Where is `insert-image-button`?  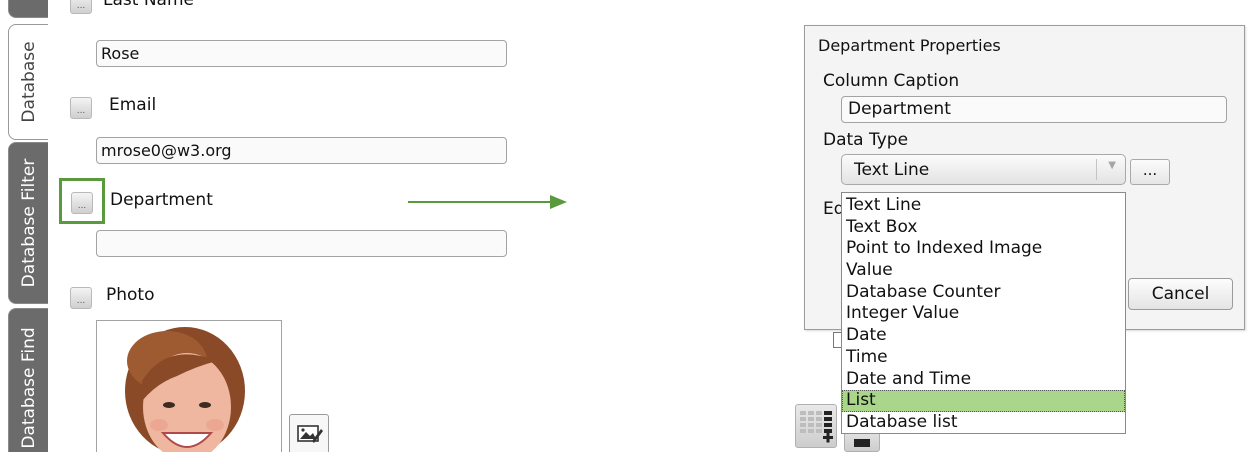 insert-image-button is located at coordinates (309, 433).